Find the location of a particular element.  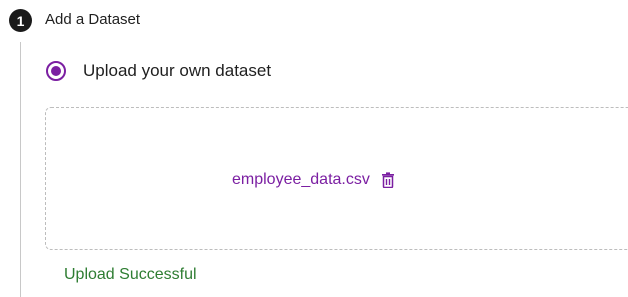

step-title: Add a Dataset is located at coordinates (93, 19).